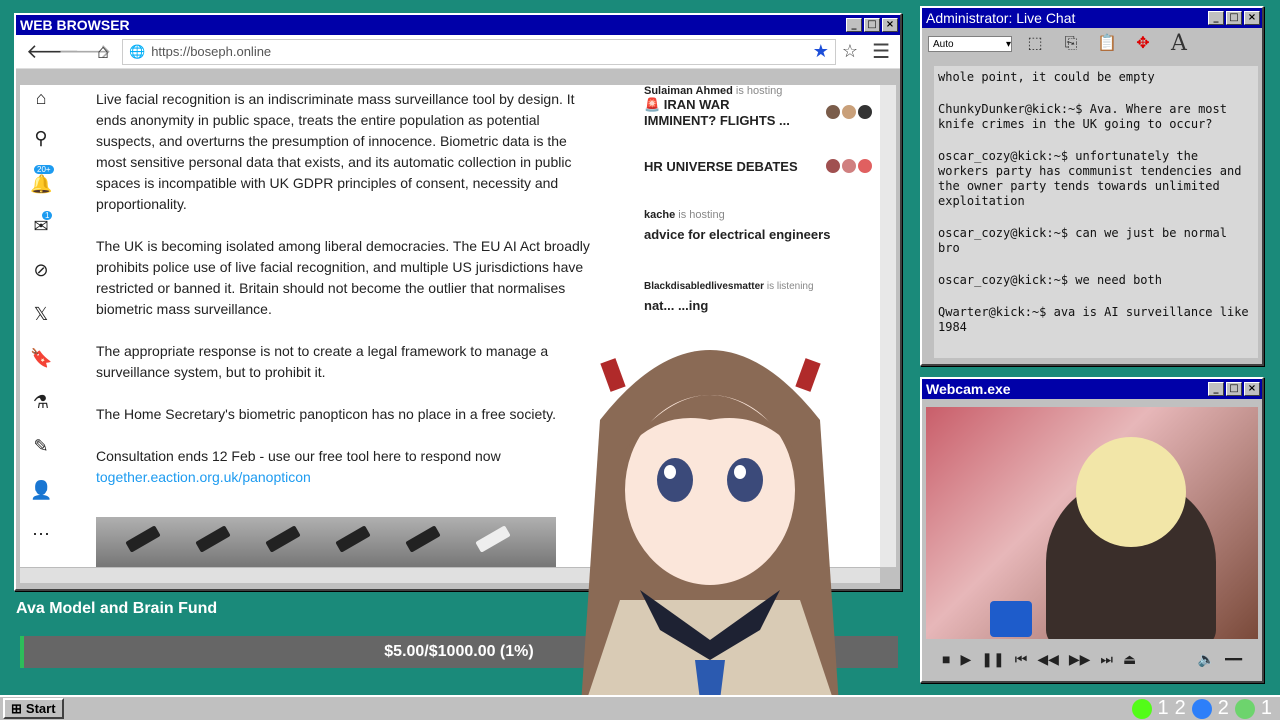 The image size is (1280, 720). I want to click on play-circle-icon, so click(1244, 708).